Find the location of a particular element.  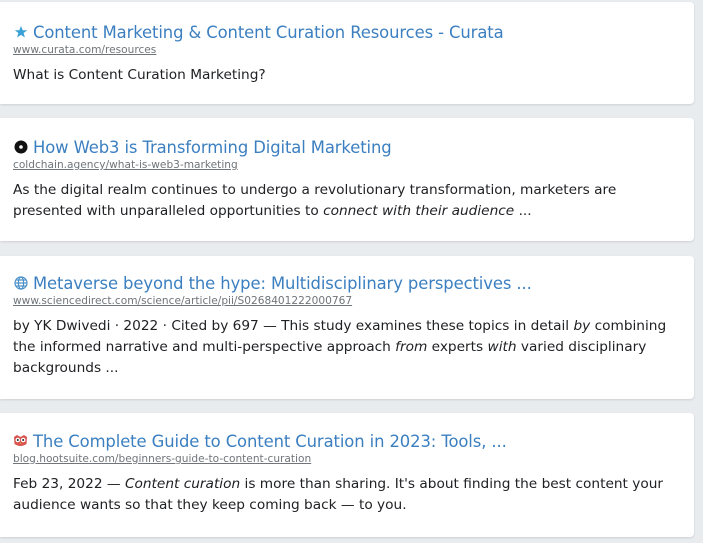

coldchain-favicon-icon is located at coordinates (20, 147).